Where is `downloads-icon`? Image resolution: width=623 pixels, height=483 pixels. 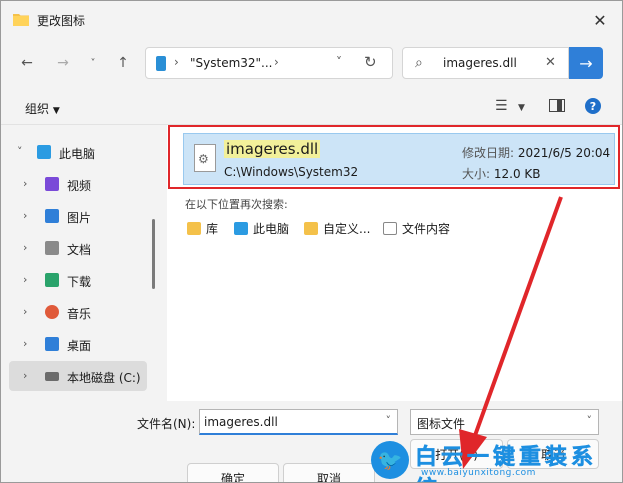 downloads-icon is located at coordinates (52, 280).